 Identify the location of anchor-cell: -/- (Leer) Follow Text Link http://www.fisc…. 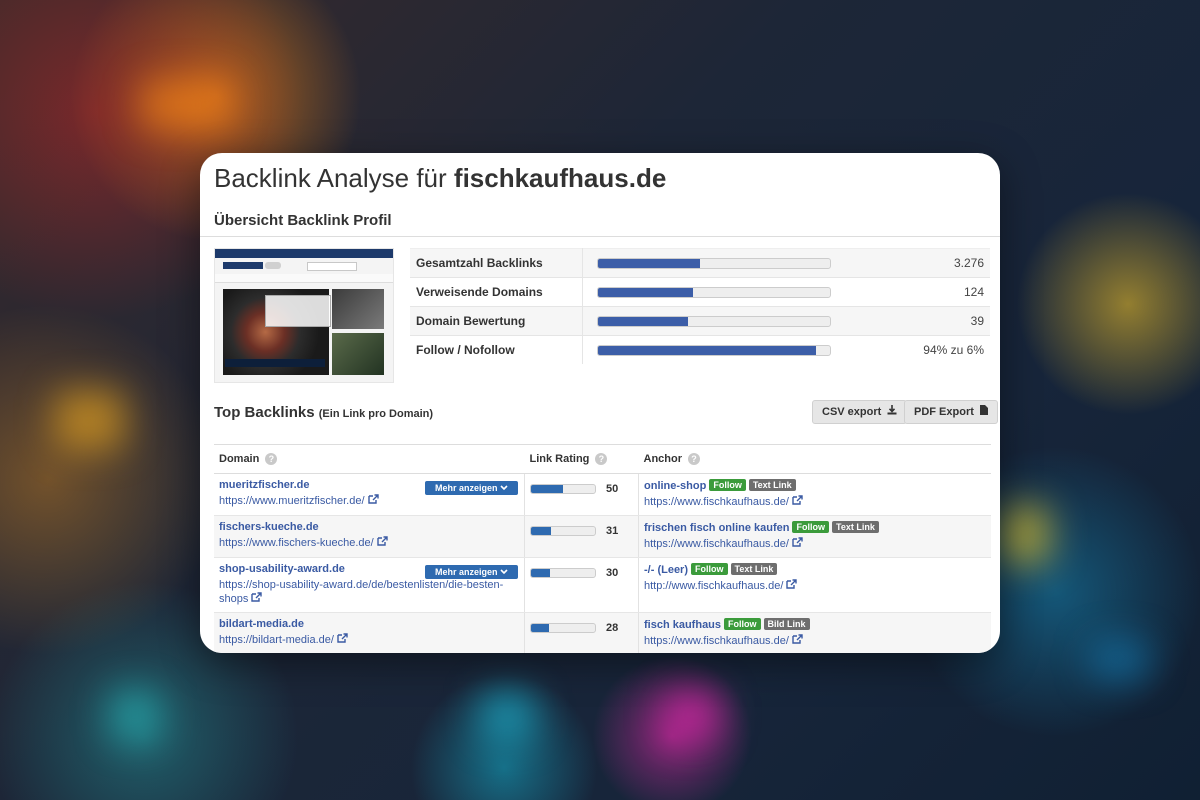
(814, 585).